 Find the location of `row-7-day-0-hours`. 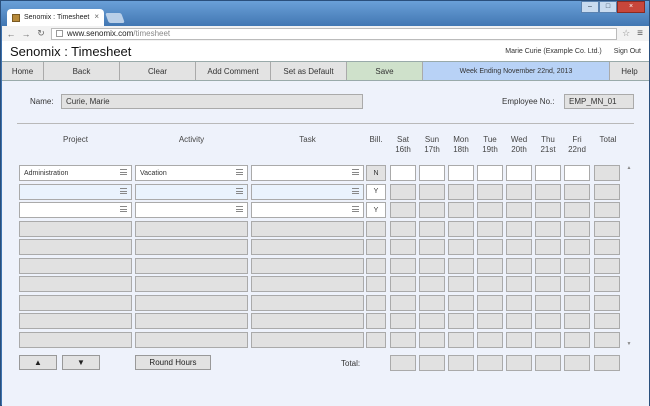

row-7-day-0-hours is located at coordinates (403, 302).